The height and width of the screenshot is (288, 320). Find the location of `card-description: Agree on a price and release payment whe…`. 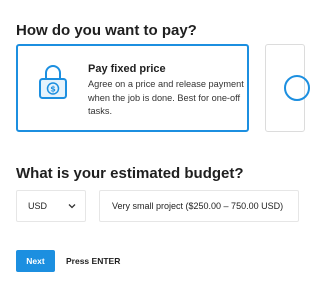

card-description: Agree on a price and release payment whe… is located at coordinates (166, 97).